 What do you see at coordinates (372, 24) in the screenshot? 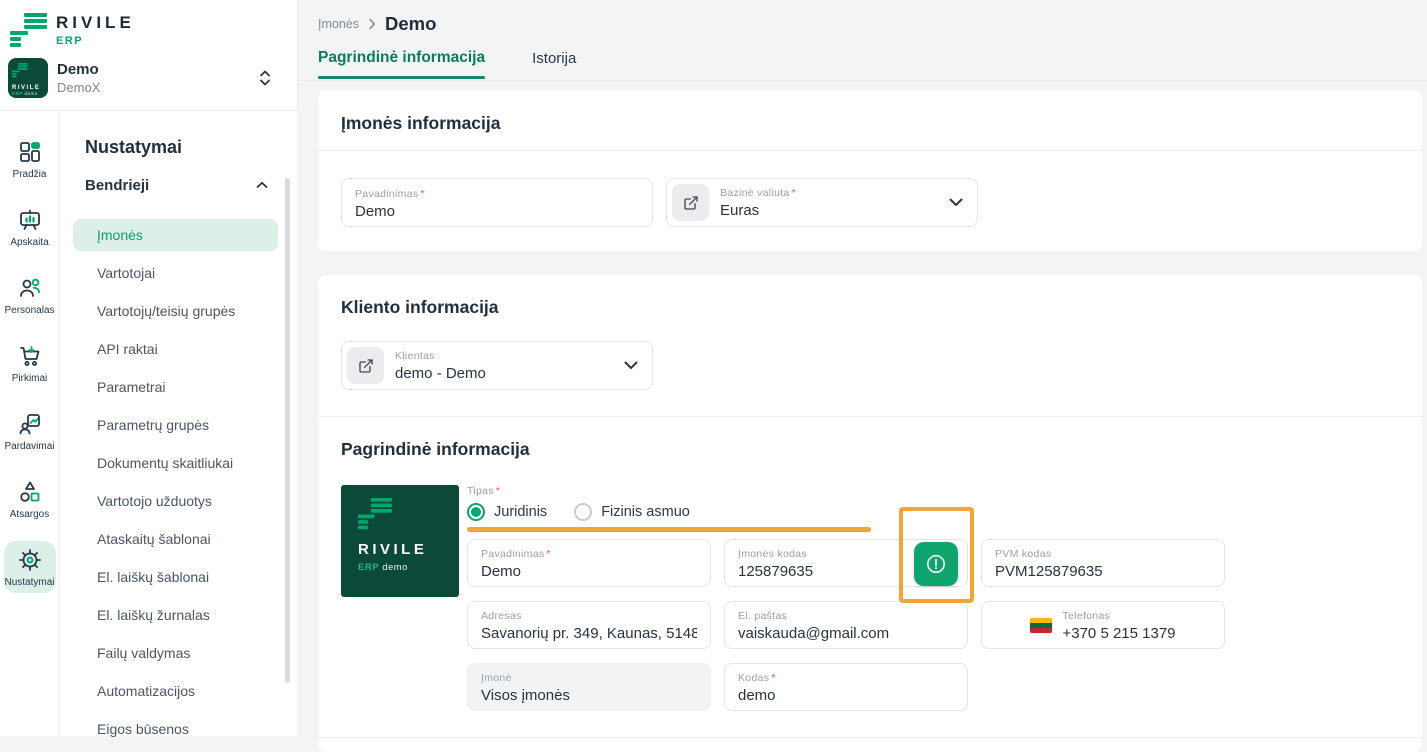
I see `chevron-right-icon` at bounding box center [372, 24].